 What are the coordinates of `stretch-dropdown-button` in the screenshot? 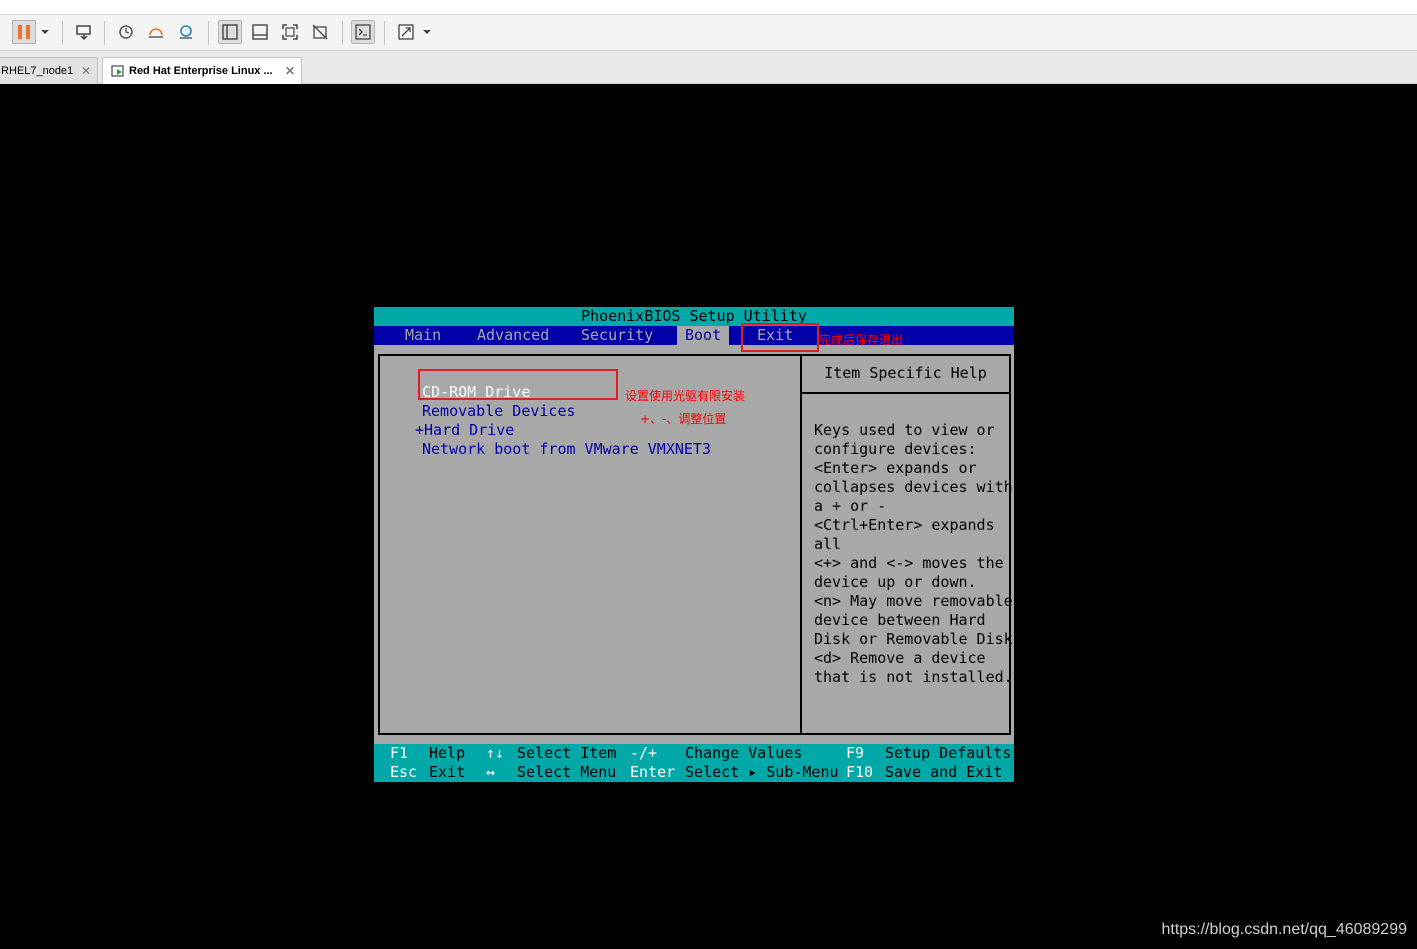 It's located at (427, 32).